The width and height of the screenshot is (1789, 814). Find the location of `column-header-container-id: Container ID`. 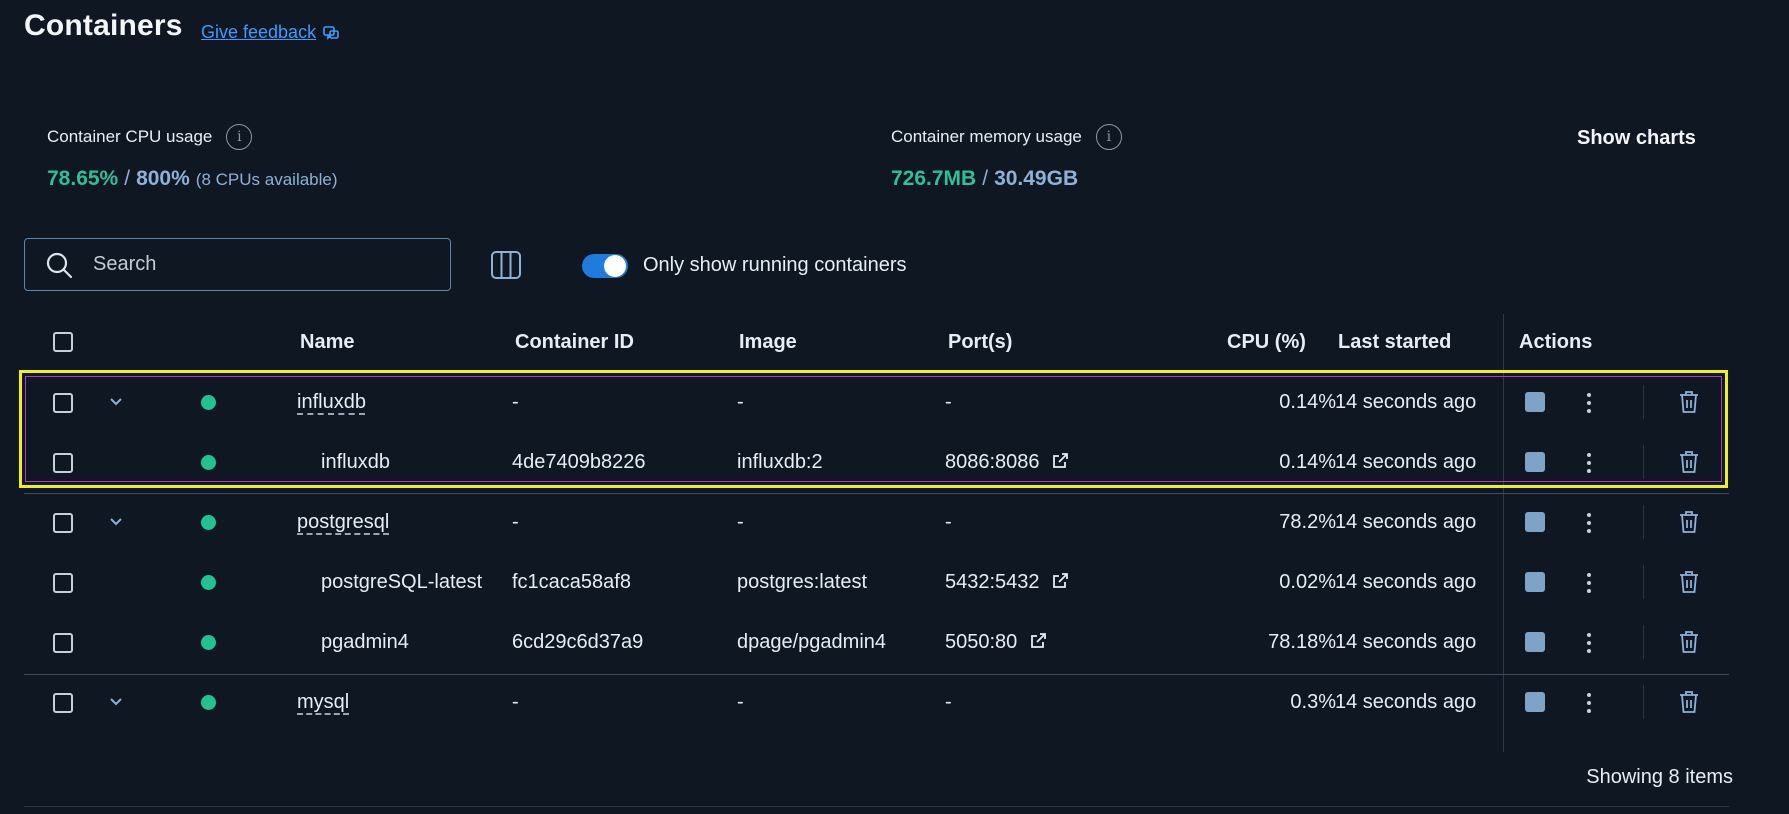

column-header-container-id: Container ID is located at coordinates (574, 342).